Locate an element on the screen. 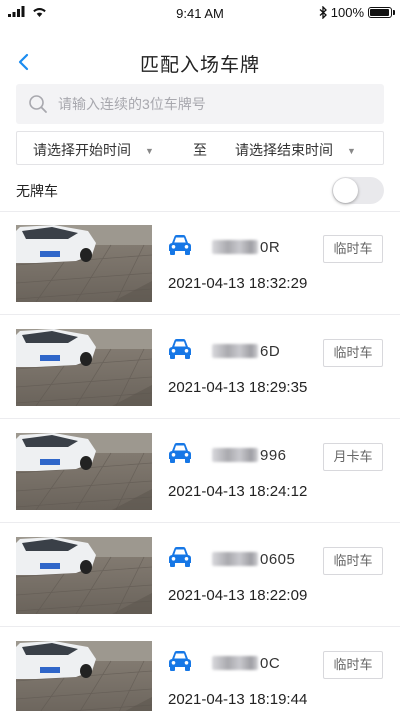 The height and width of the screenshot is (711, 400). status-right: 100% is located at coordinates (357, 12).